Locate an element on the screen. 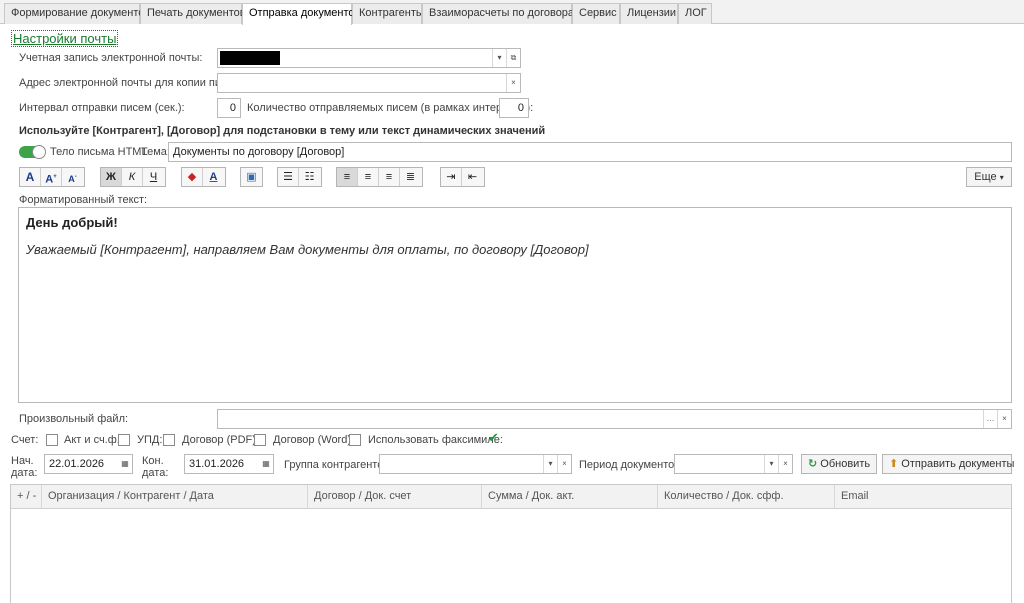  end-date-input: 31.01.2026 ▦ is located at coordinates (229, 464).